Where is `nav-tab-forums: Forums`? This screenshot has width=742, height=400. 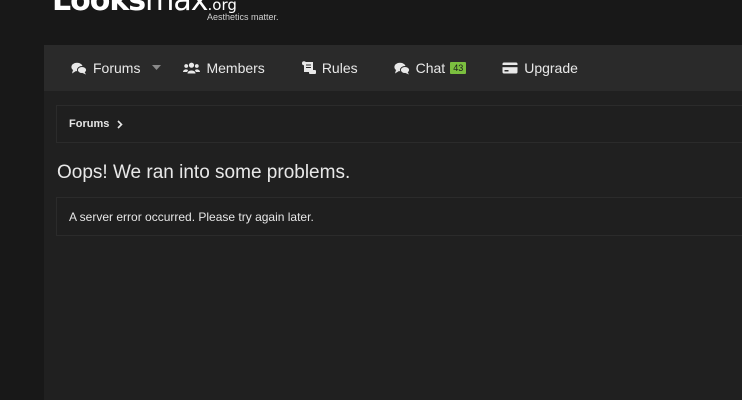
nav-tab-forums: Forums is located at coordinates (105, 68).